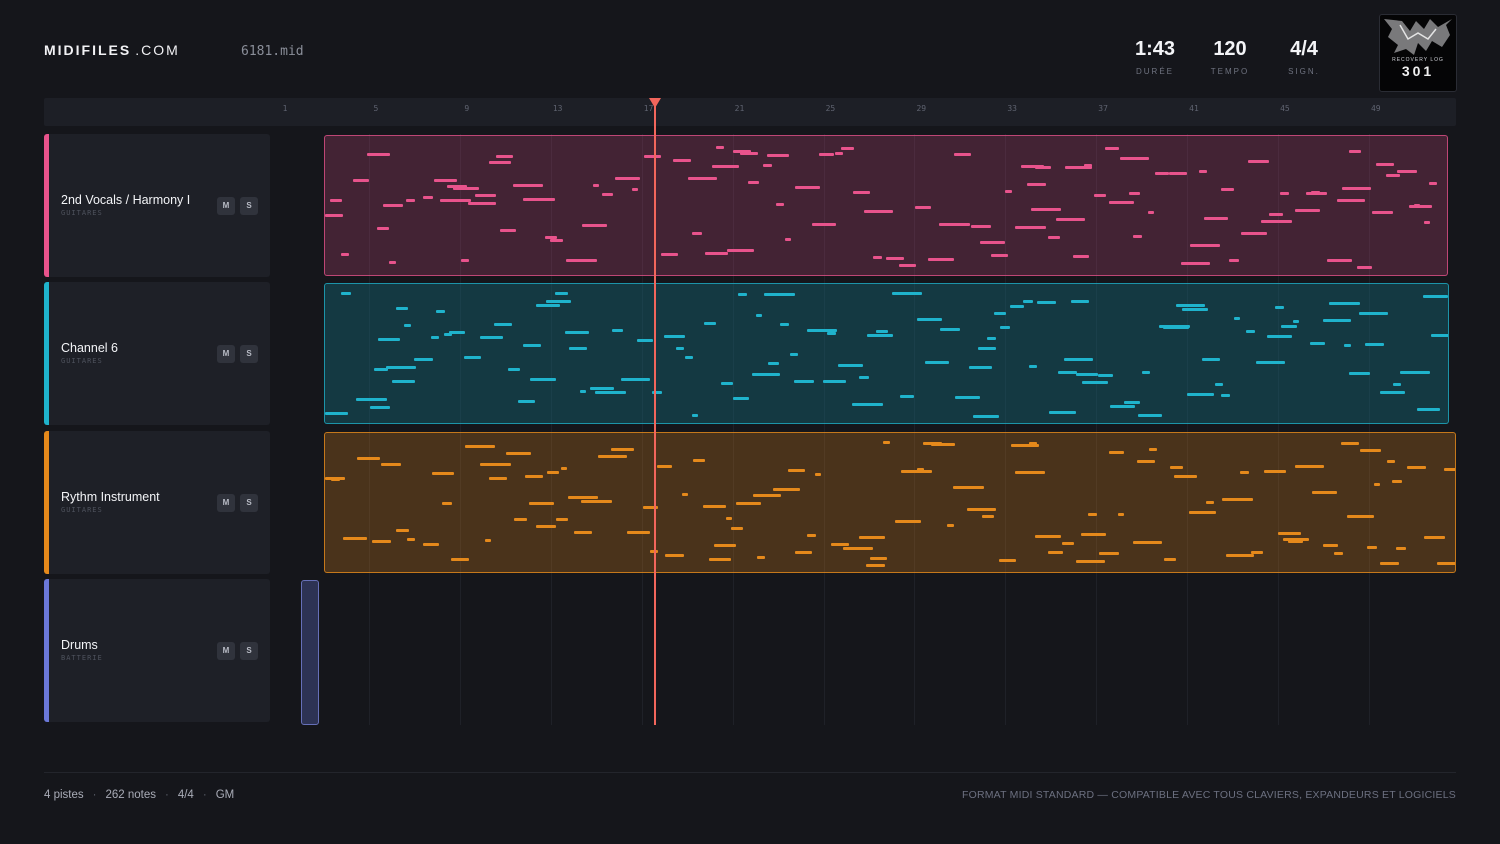 The height and width of the screenshot is (844, 1500). Describe the element at coordinates (1012, 108) in the screenshot. I see `ruler-tick: 33` at that location.